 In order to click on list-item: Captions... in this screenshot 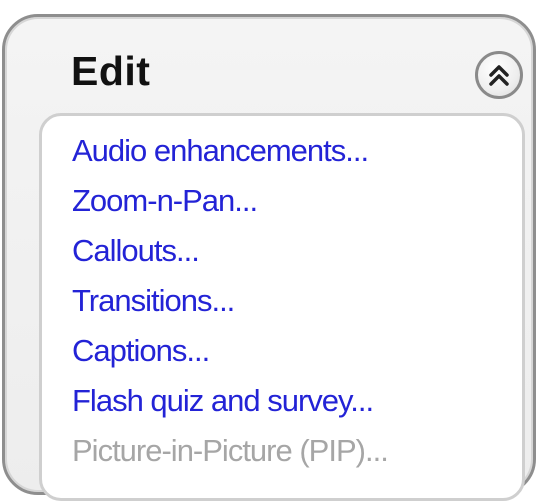, I will do `click(230, 351)`.